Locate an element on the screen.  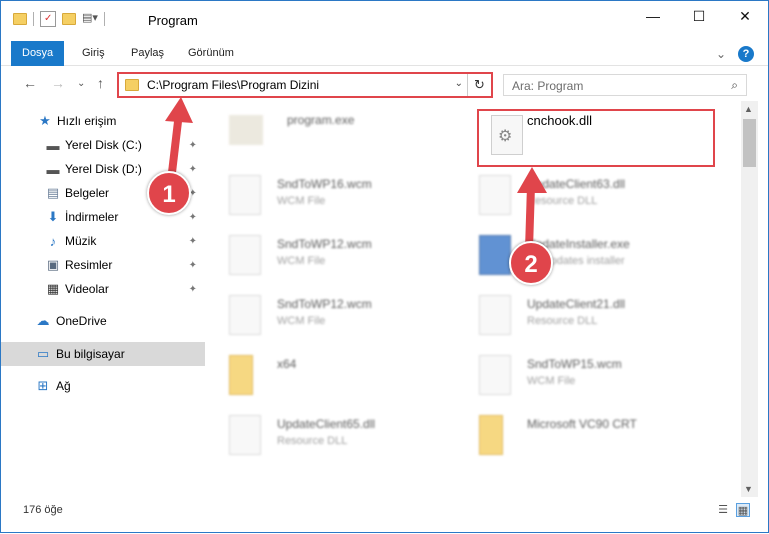
customize-toolbar-icon: ▤▾ is located at coordinates (90, 19).